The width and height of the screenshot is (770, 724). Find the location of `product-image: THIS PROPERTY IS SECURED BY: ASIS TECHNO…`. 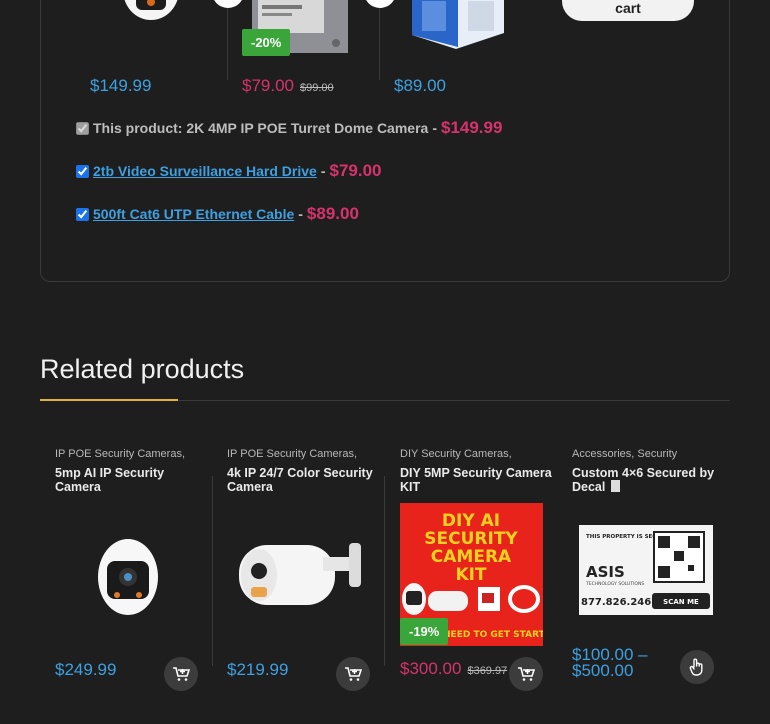

product-image: THIS PROPERTY IS SECURED BY: ASIS TECHNO… is located at coordinates (643, 574).